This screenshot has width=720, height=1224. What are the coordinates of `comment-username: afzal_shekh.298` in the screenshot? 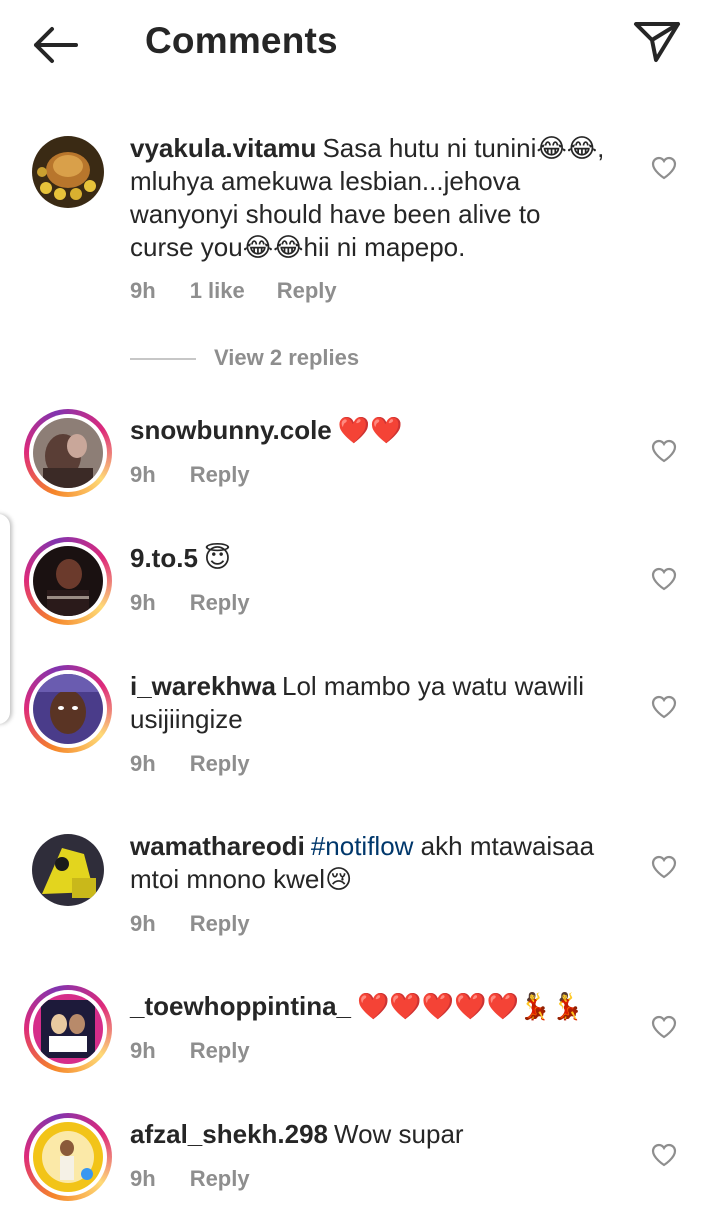 It's located at (229, 1134).